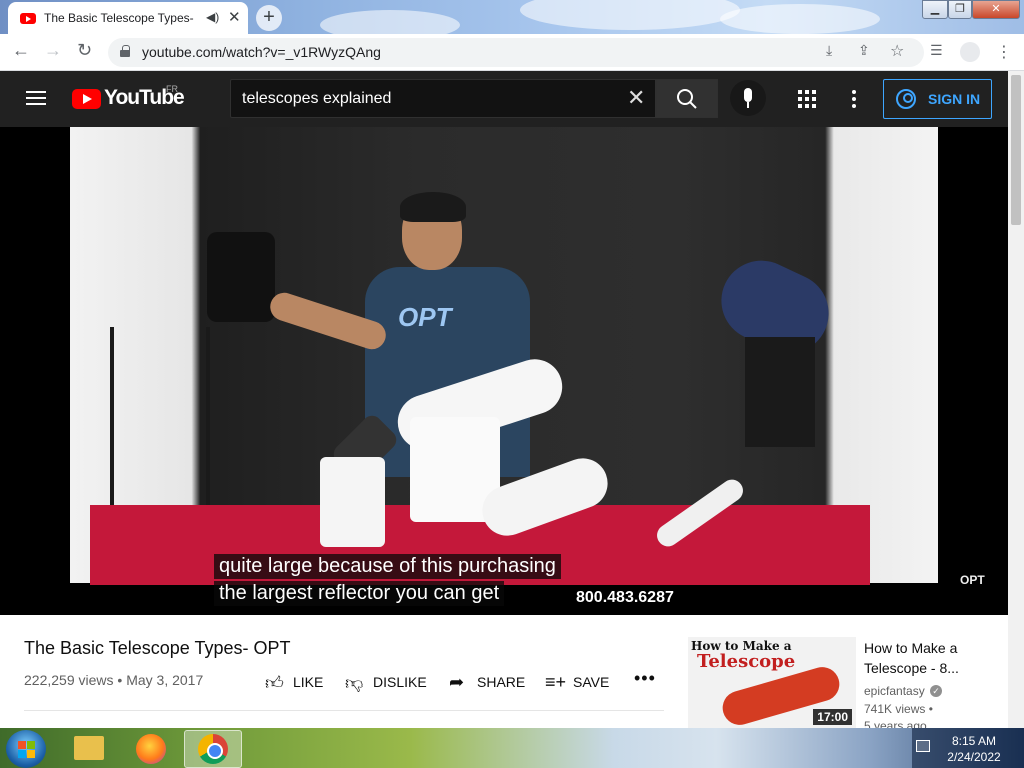  I want to click on clock-date: 2/24/2022, so click(974, 757).